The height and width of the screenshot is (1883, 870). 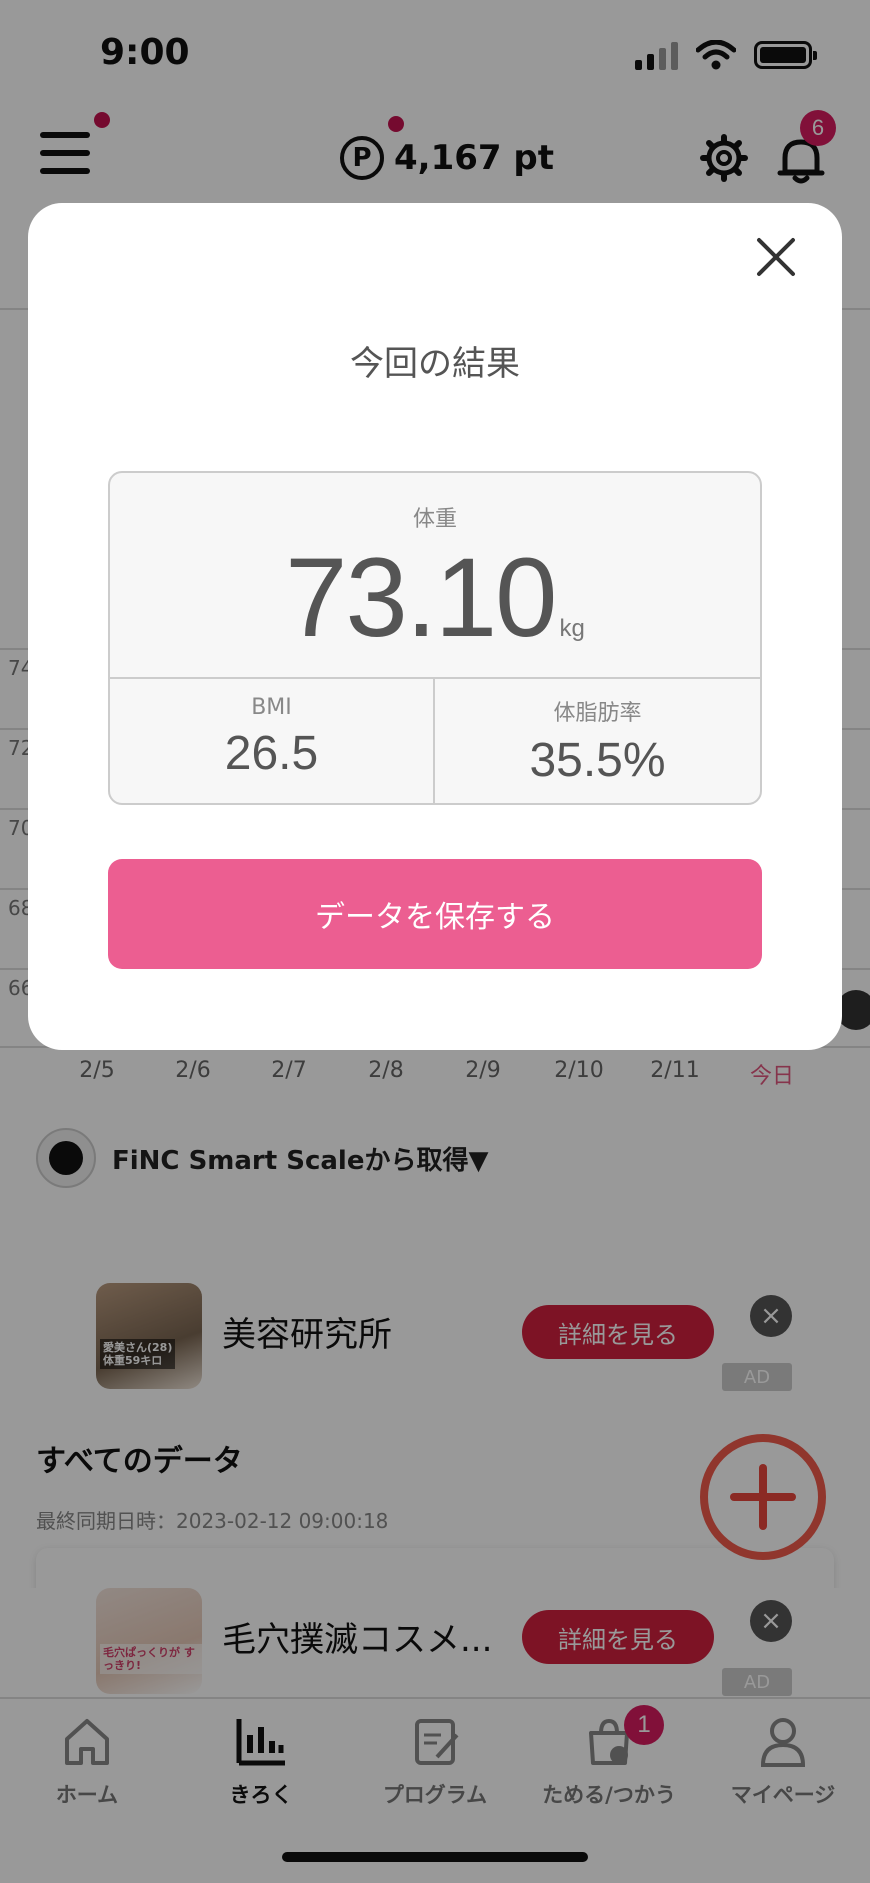 I want to click on close-icon, so click(x=776, y=257).